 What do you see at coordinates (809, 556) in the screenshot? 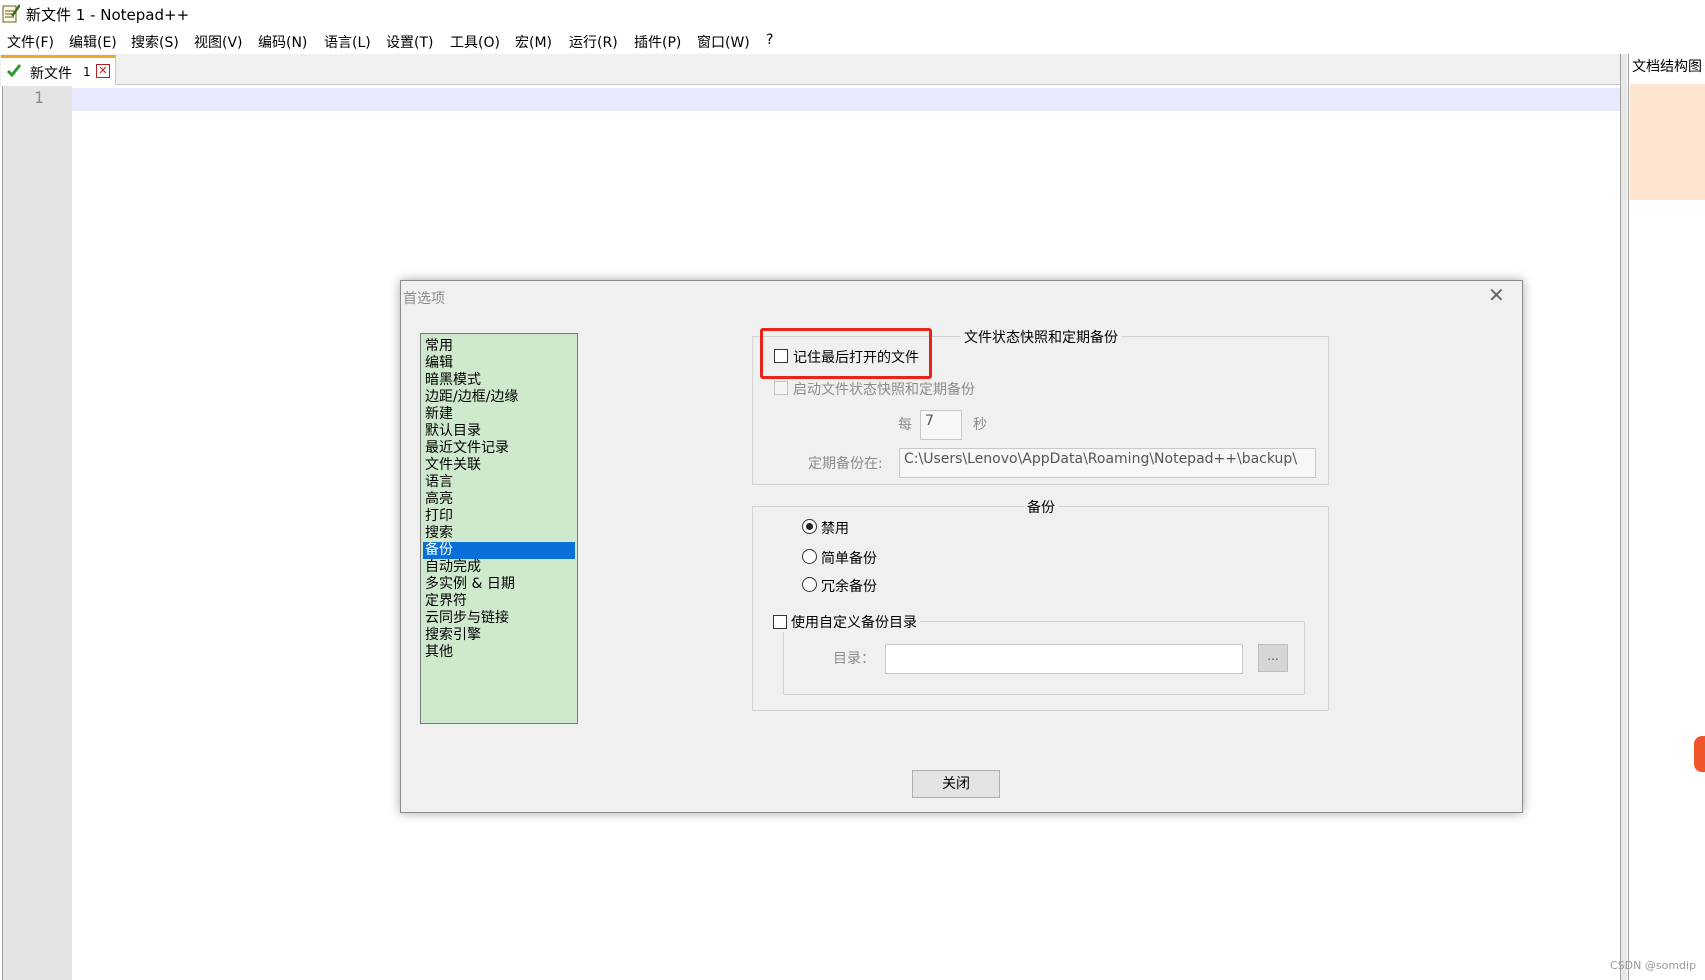
I see `backup-simple-radio` at bounding box center [809, 556].